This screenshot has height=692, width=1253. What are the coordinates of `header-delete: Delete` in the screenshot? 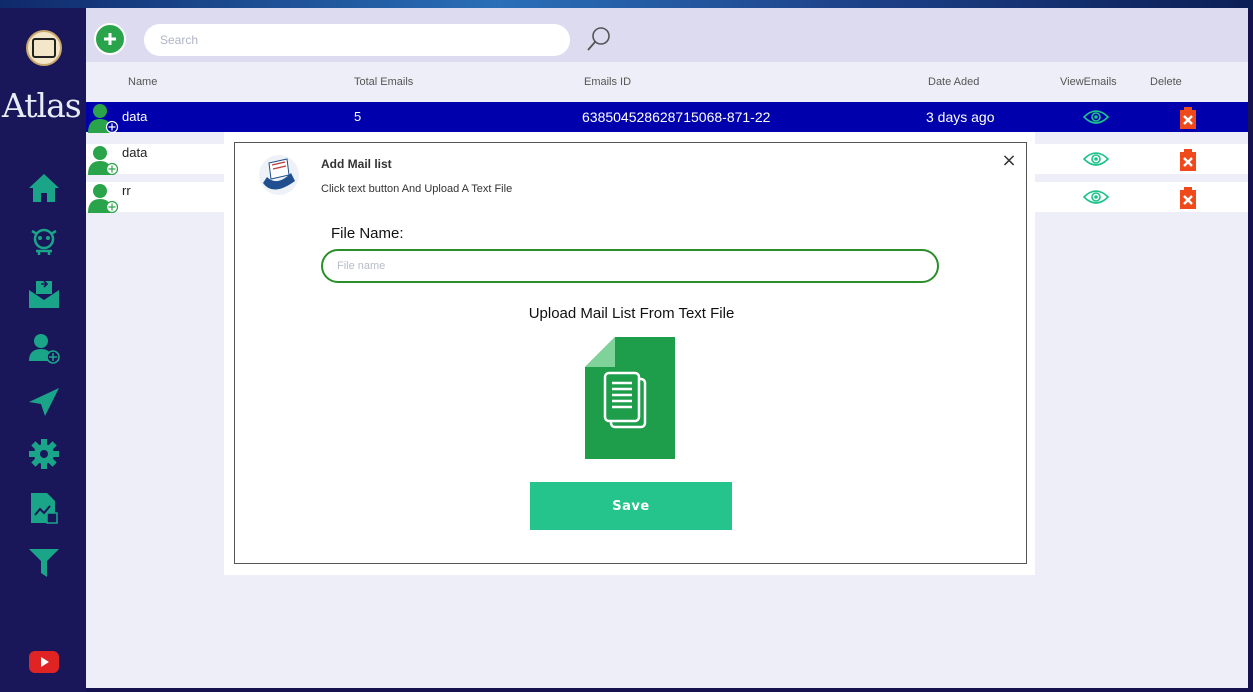 It's located at (1166, 82).